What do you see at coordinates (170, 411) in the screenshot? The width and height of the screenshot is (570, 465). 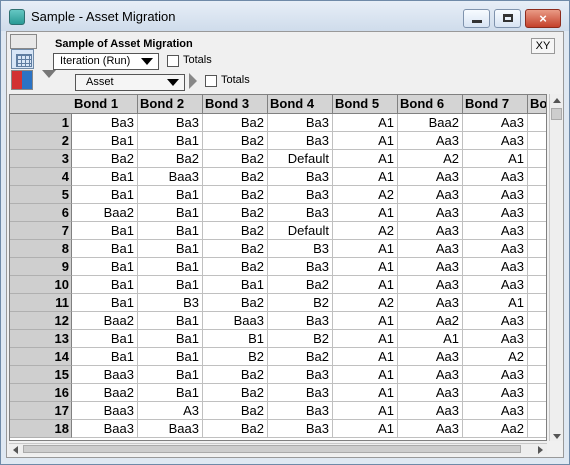 I see `table-cell: A3` at bounding box center [170, 411].